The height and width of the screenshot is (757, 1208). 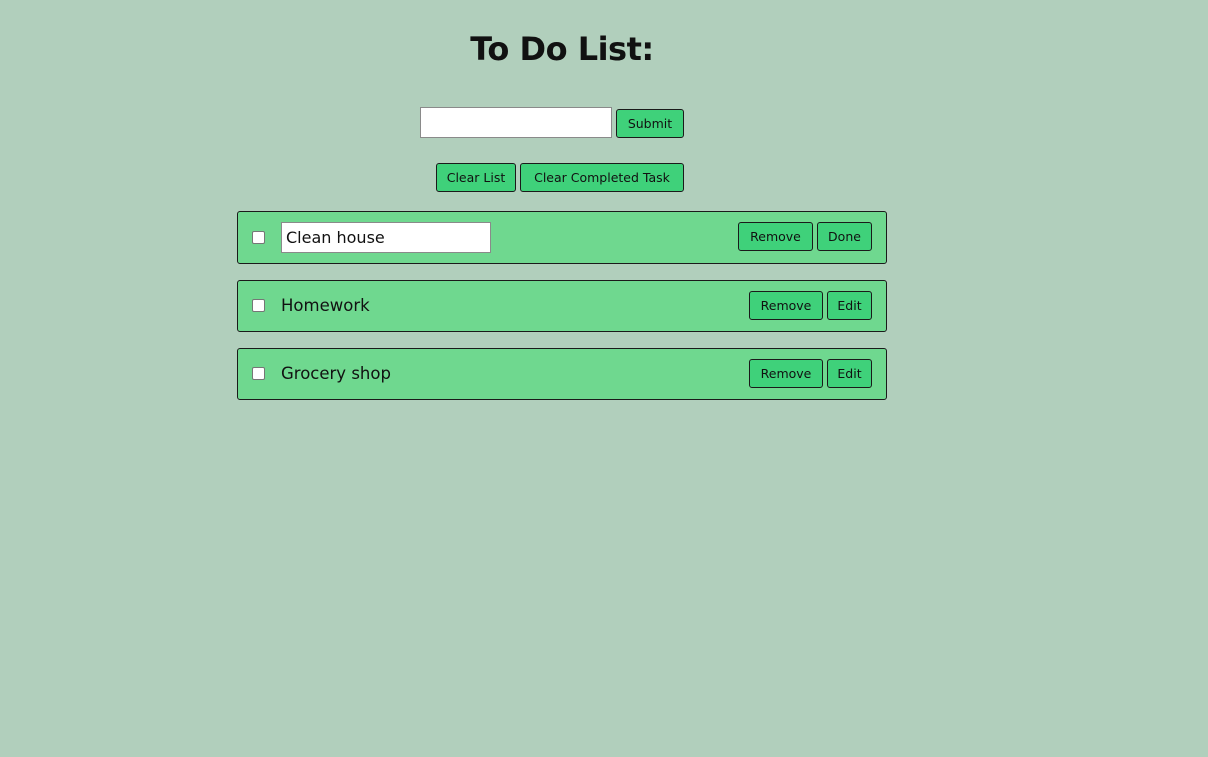 What do you see at coordinates (562, 237) in the screenshot?
I see `task-item: Remove Done` at bounding box center [562, 237].